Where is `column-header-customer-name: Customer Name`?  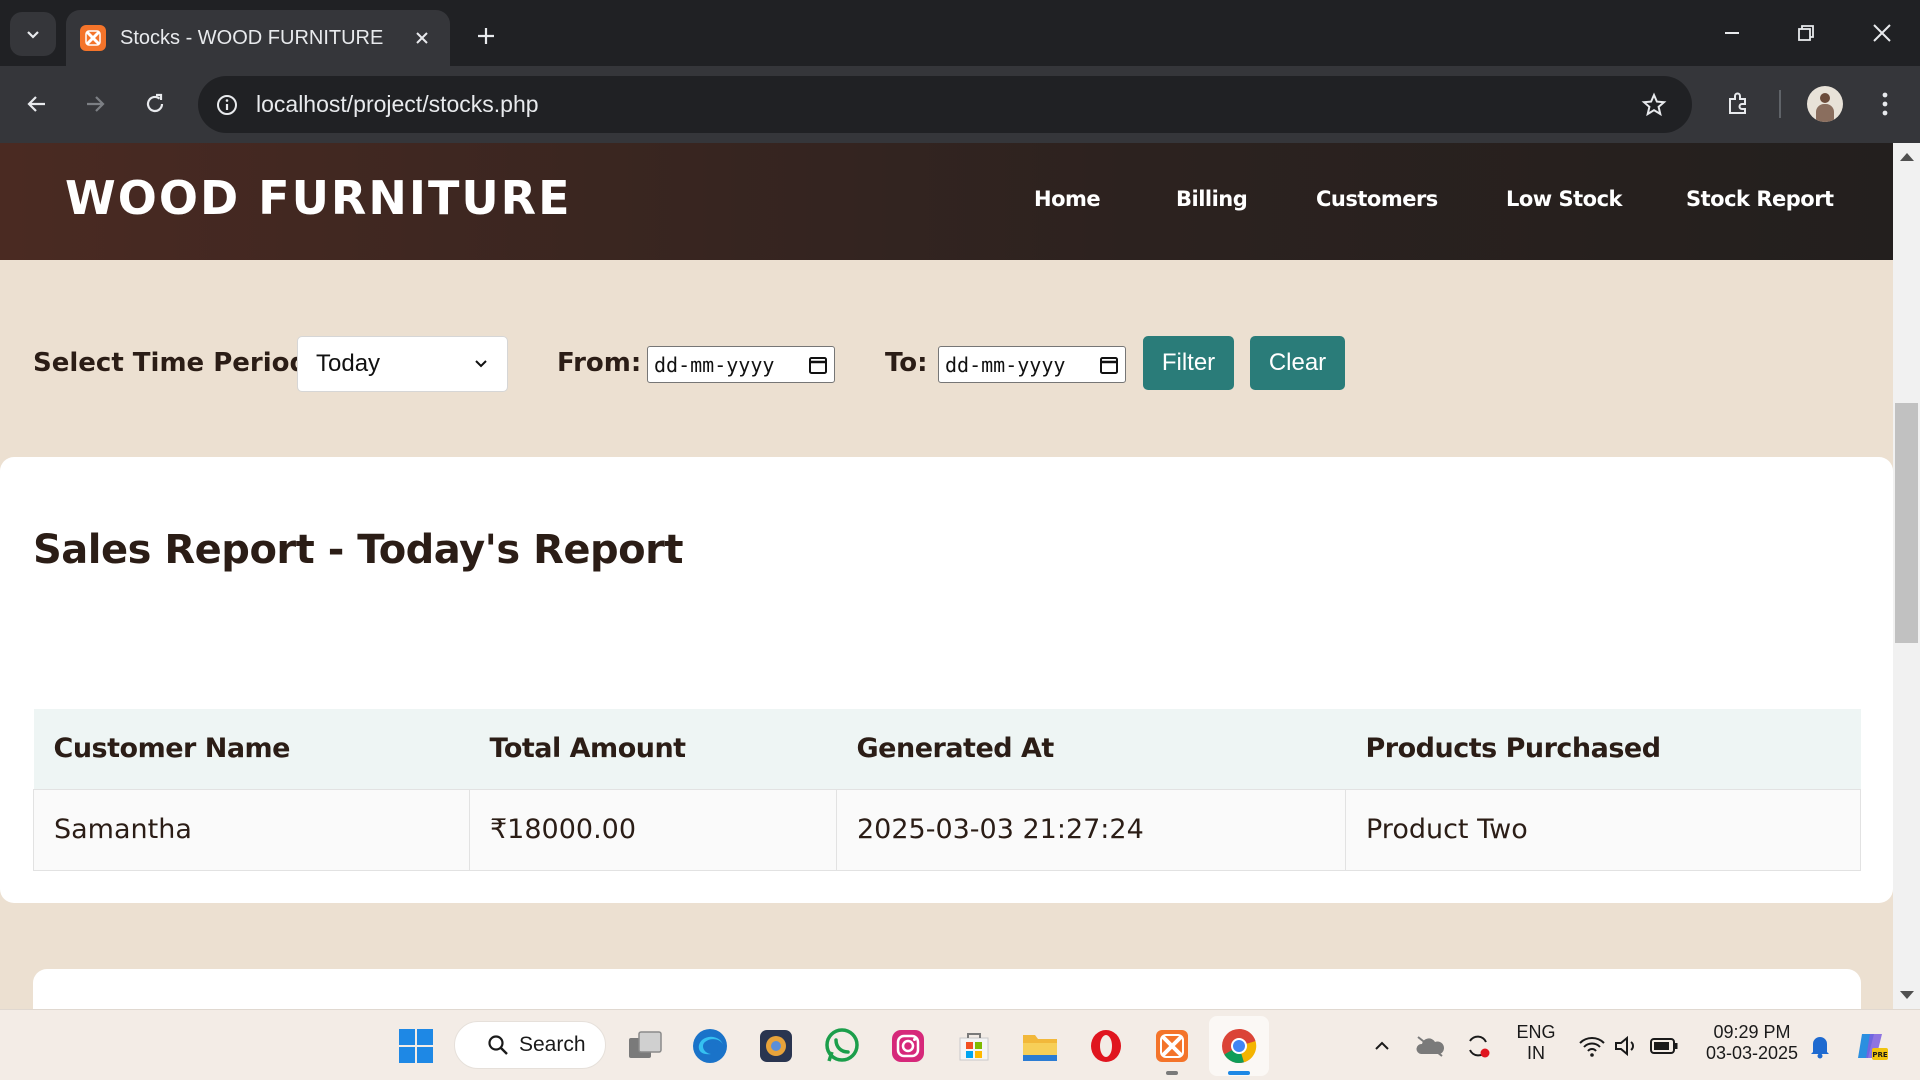
column-header-customer-name: Customer Name is located at coordinates (251, 749).